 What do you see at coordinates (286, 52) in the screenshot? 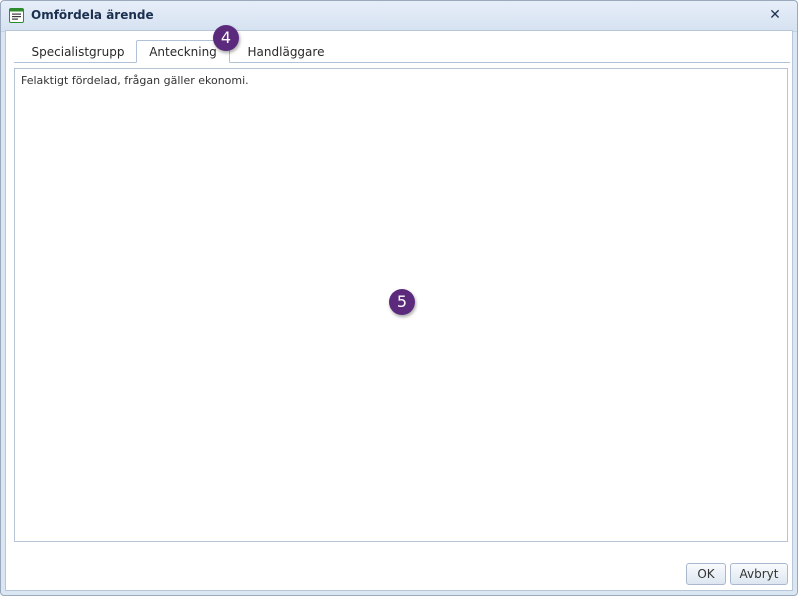
I see `tab-handlaggare: Handläggare` at bounding box center [286, 52].